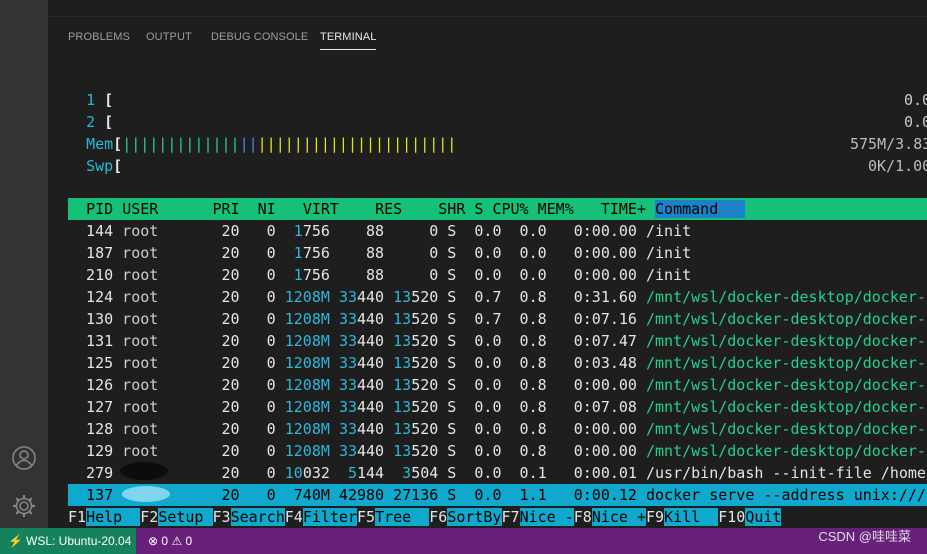 This screenshot has width=927, height=554. I want to click on fkey-f1: F1, so click(77, 517).